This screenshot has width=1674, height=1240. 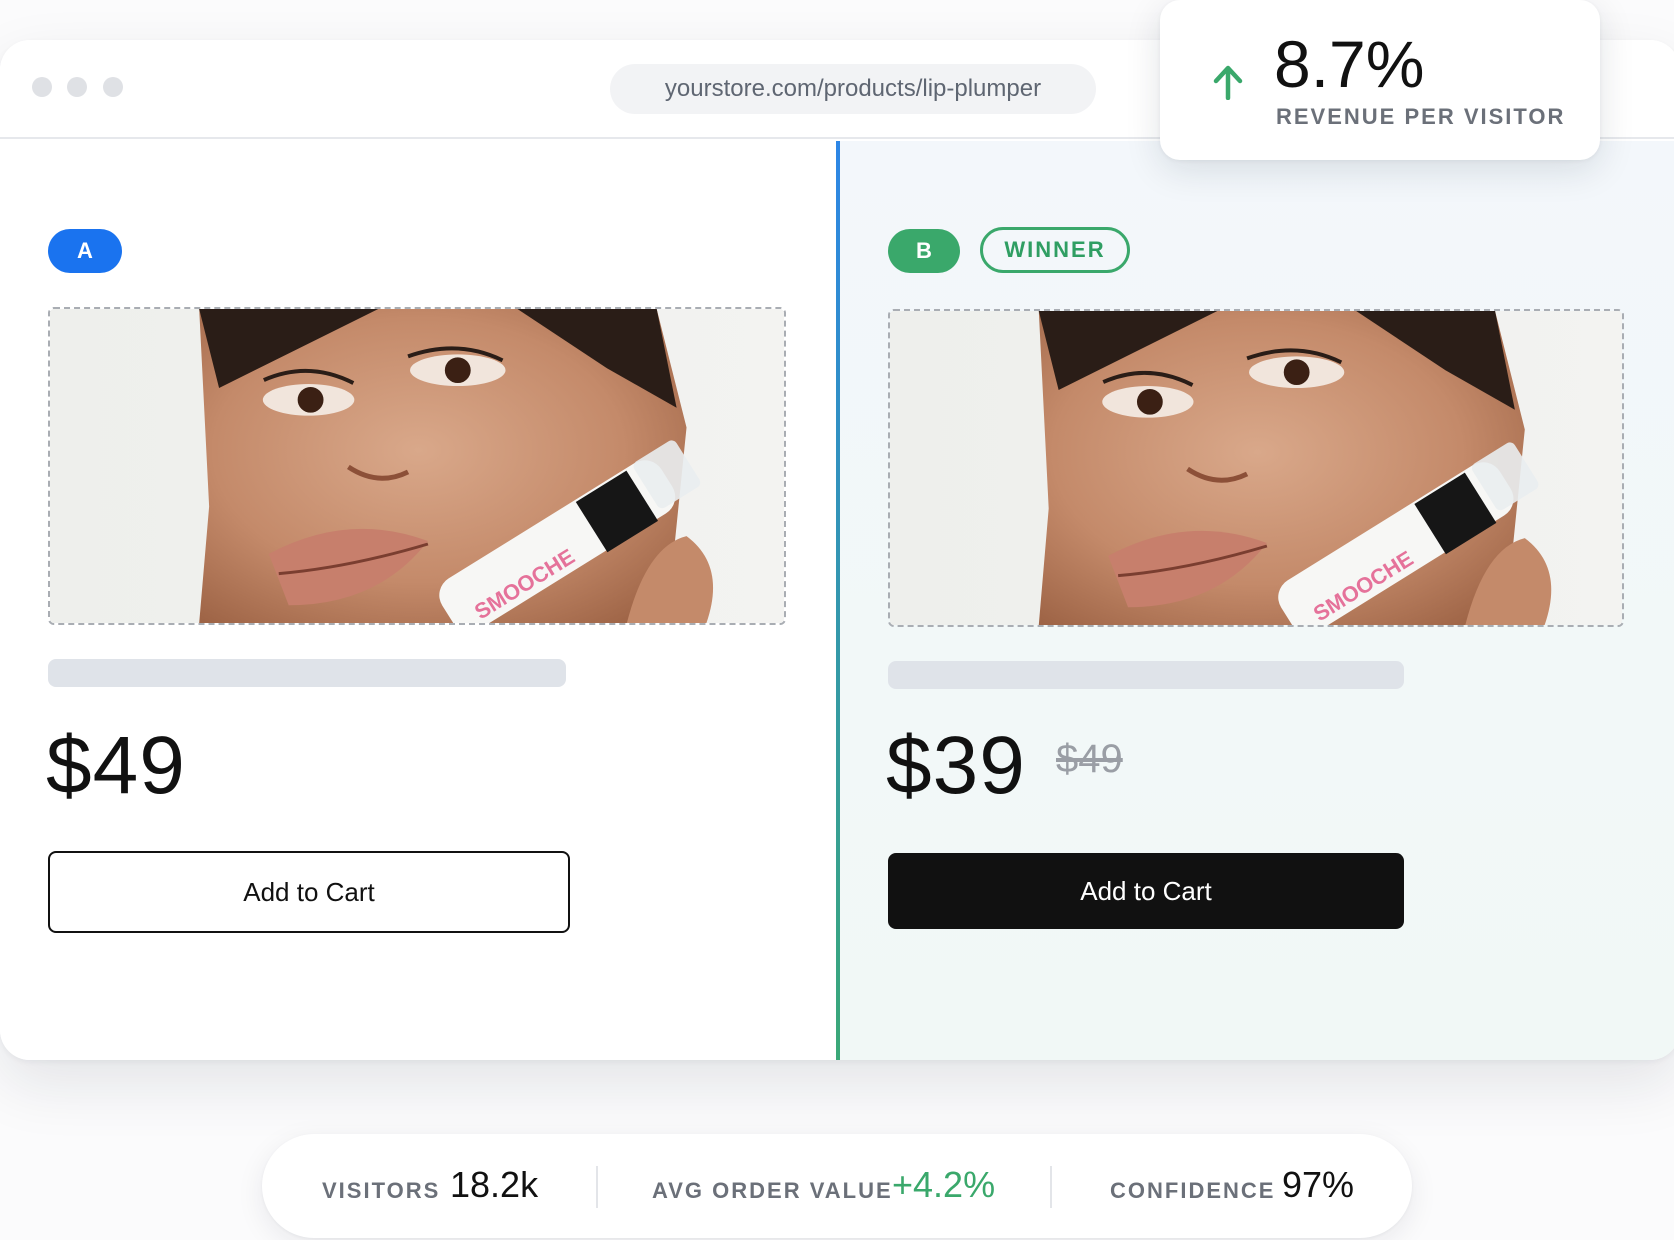 What do you see at coordinates (944, 1184) in the screenshot?
I see `stat-aov-value: +4.2%` at bounding box center [944, 1184].